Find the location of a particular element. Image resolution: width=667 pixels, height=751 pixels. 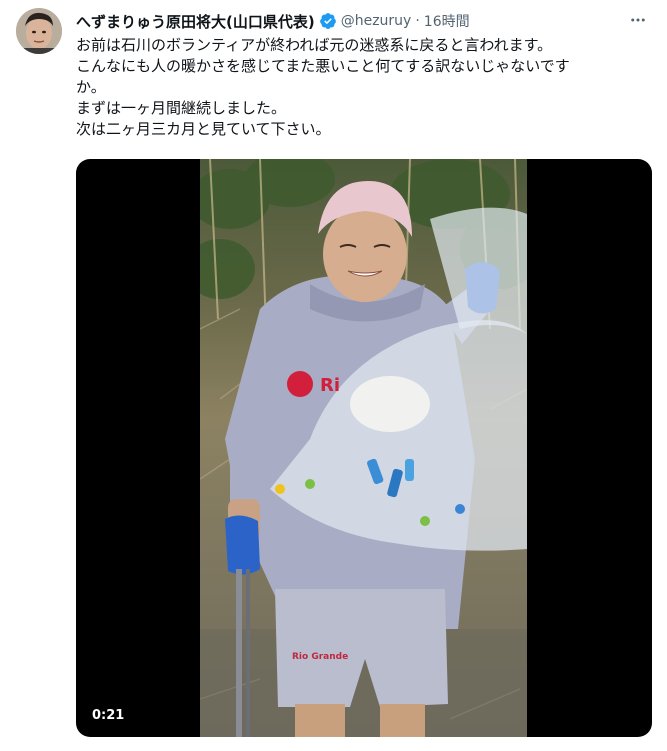

shorts-logo-text: Rio Grande is located at coordinates (320, 657).